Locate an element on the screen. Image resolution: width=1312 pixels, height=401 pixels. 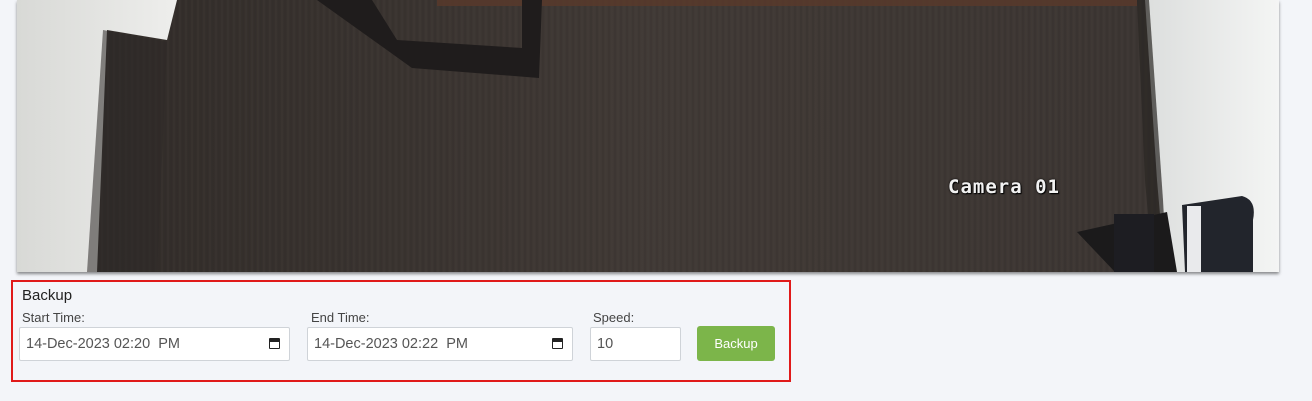
speed-label: Speed: is located at coordinates (614, 317).